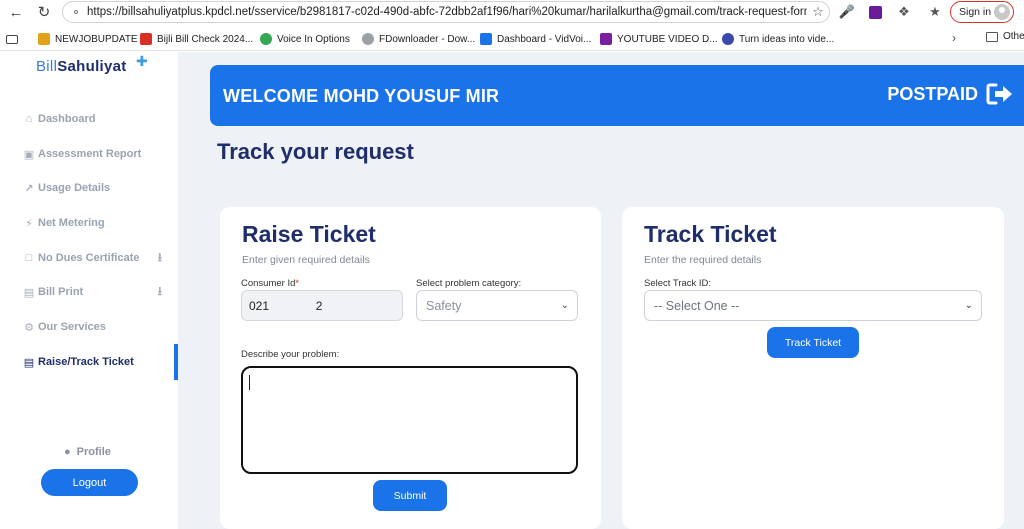 The width and height of the screenshot is (1024, 529). I want to click on print-icon: ▤, so click(29, 292).